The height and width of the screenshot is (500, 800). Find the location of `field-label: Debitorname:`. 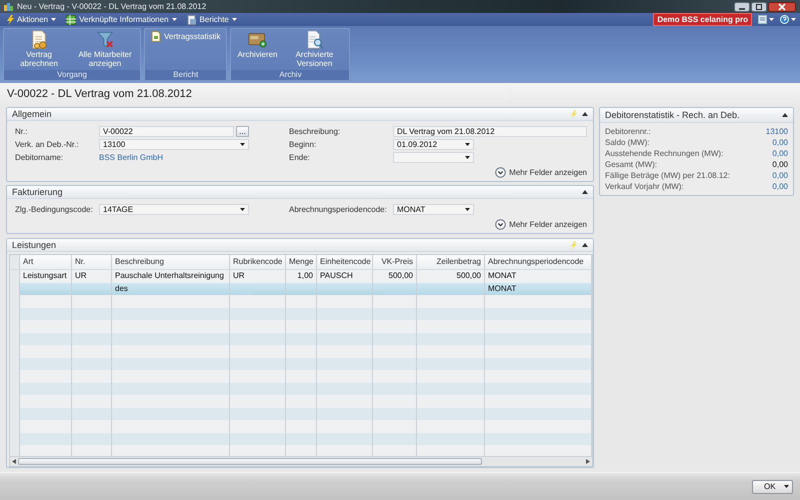

field-label: Debitorname: is located at coordinates (39, 157).